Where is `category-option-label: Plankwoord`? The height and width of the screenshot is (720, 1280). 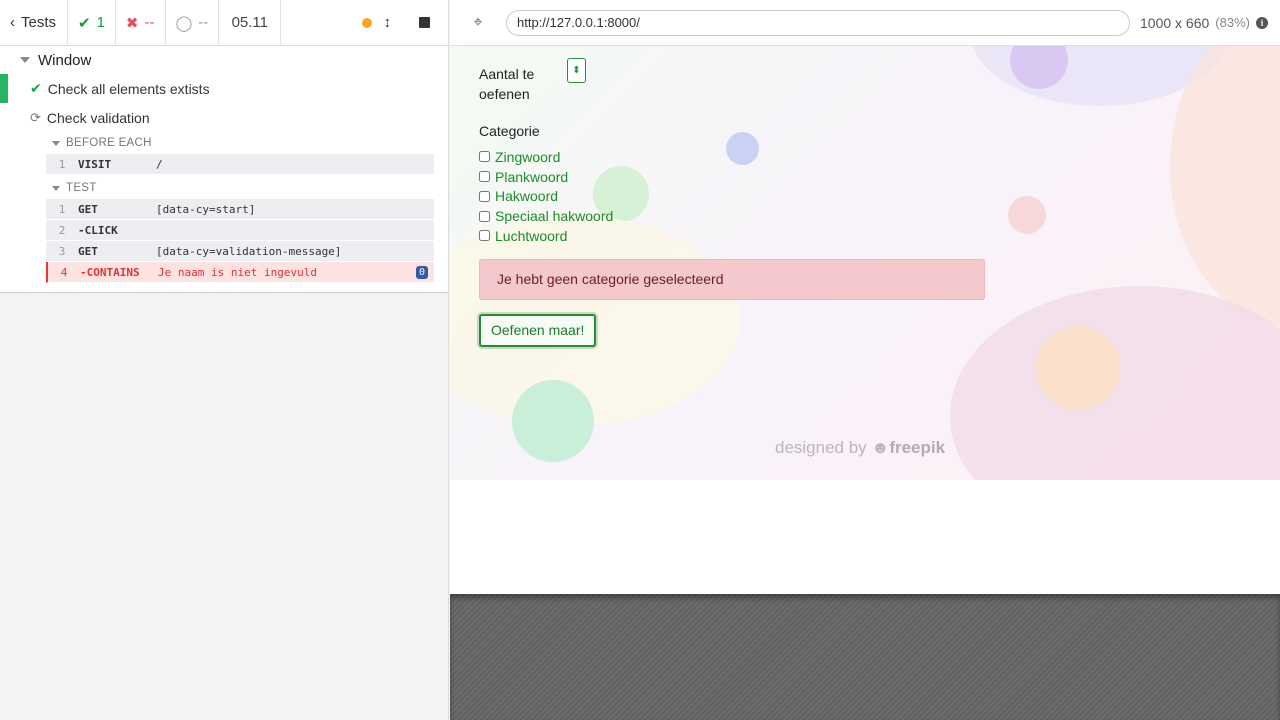 category-option-label: Plankwoord is located at coordinates (531, 177).